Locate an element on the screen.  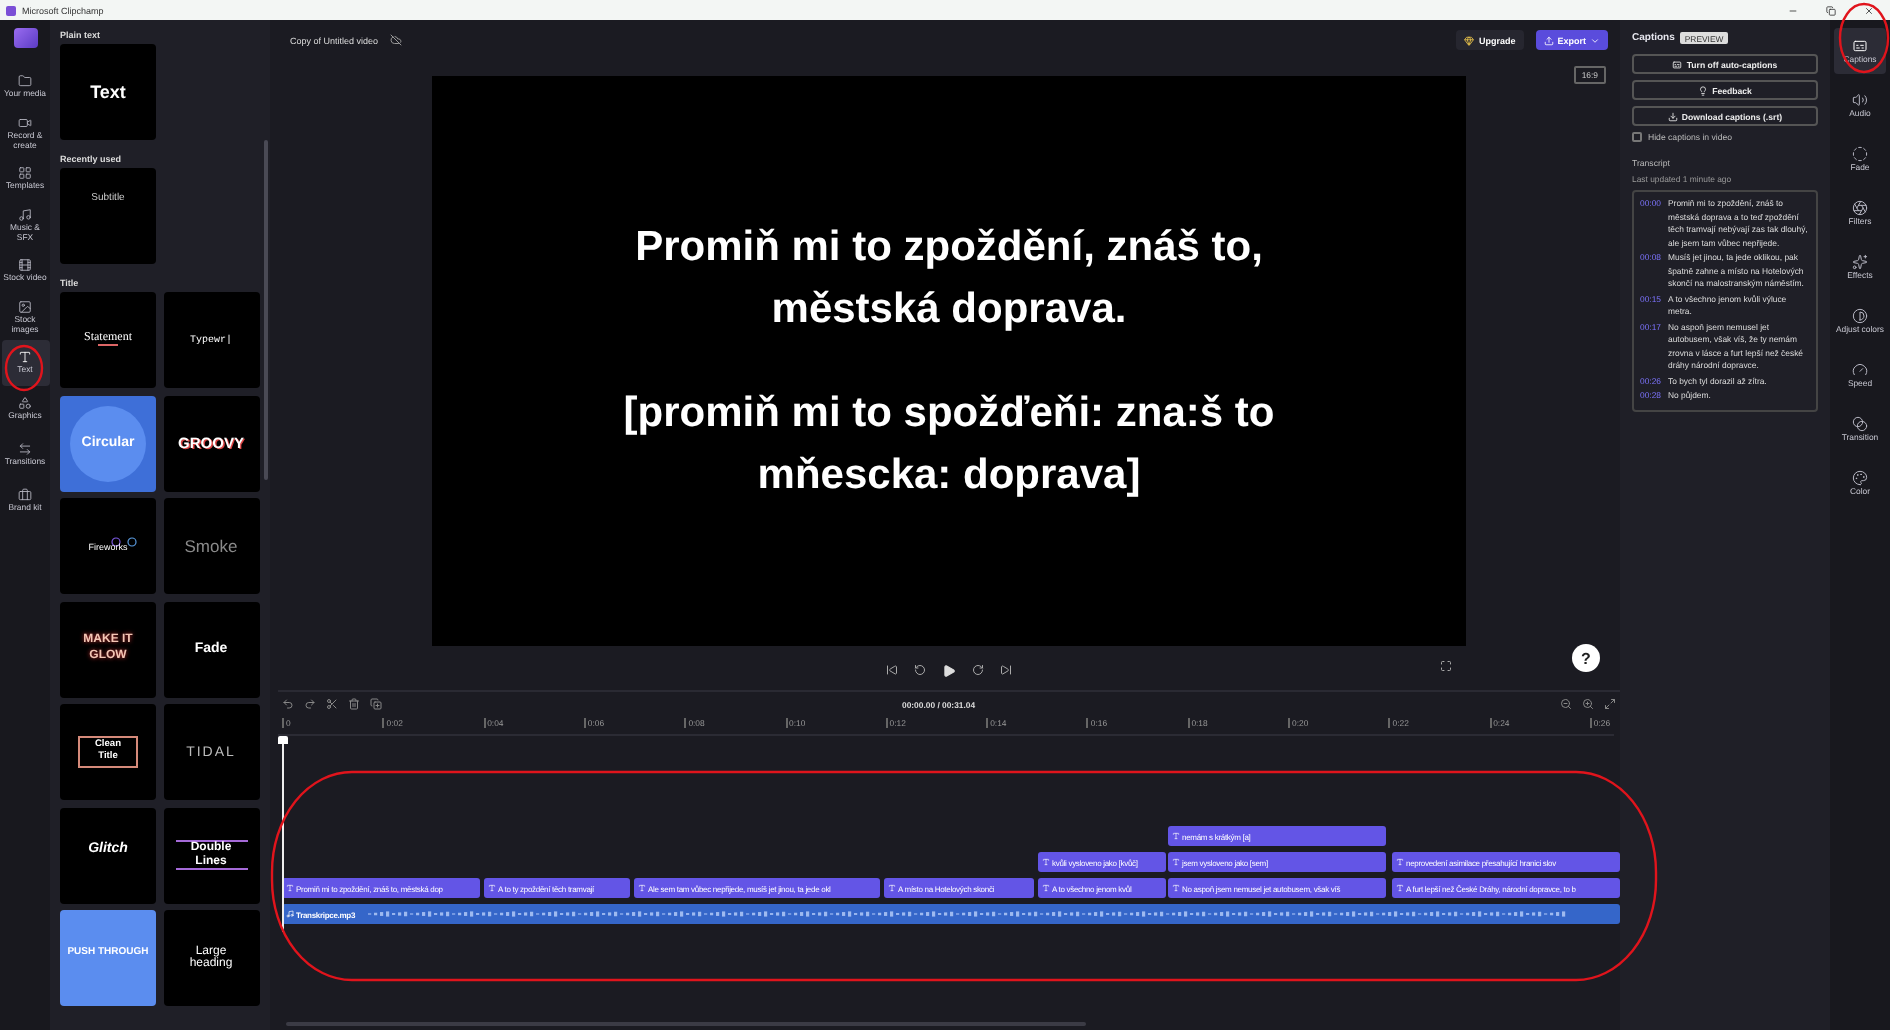
trash-icon is located at coordinates (354, 704).